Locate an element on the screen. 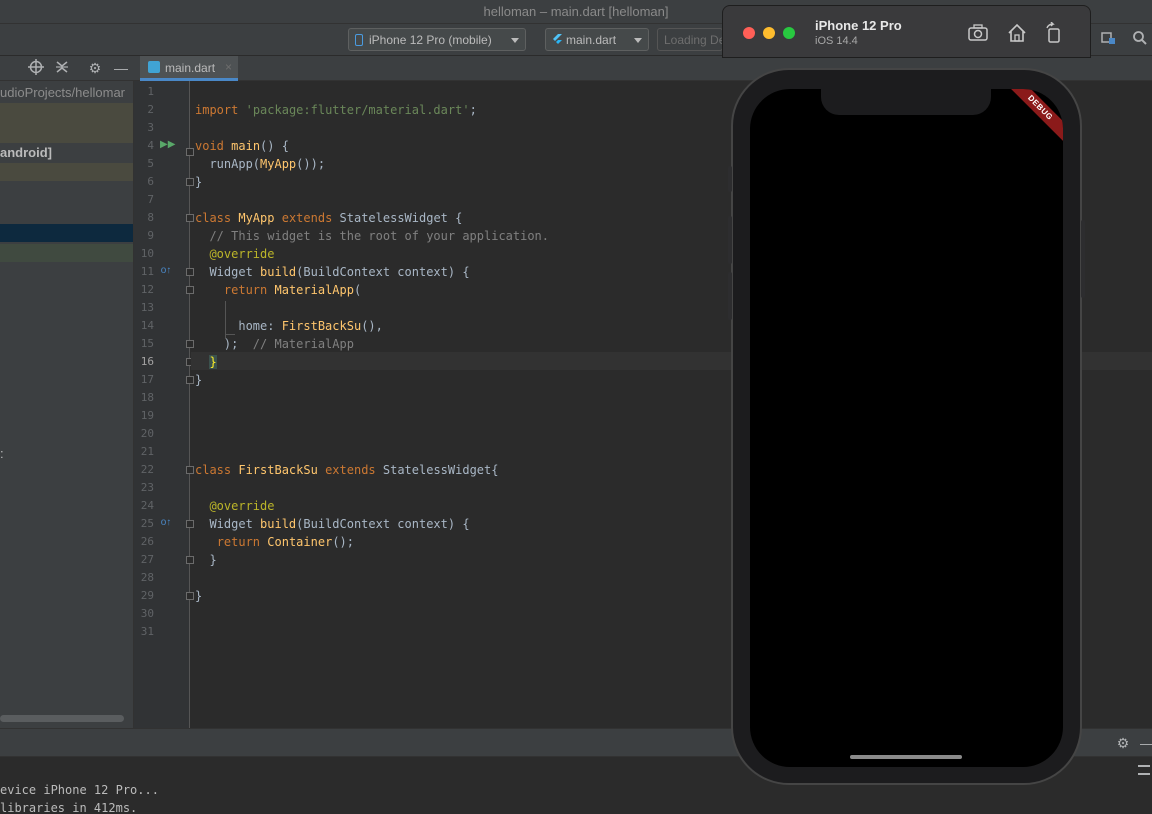 The image size is (1152, 814). android-folder: android] is located at coordinates (66, 153).